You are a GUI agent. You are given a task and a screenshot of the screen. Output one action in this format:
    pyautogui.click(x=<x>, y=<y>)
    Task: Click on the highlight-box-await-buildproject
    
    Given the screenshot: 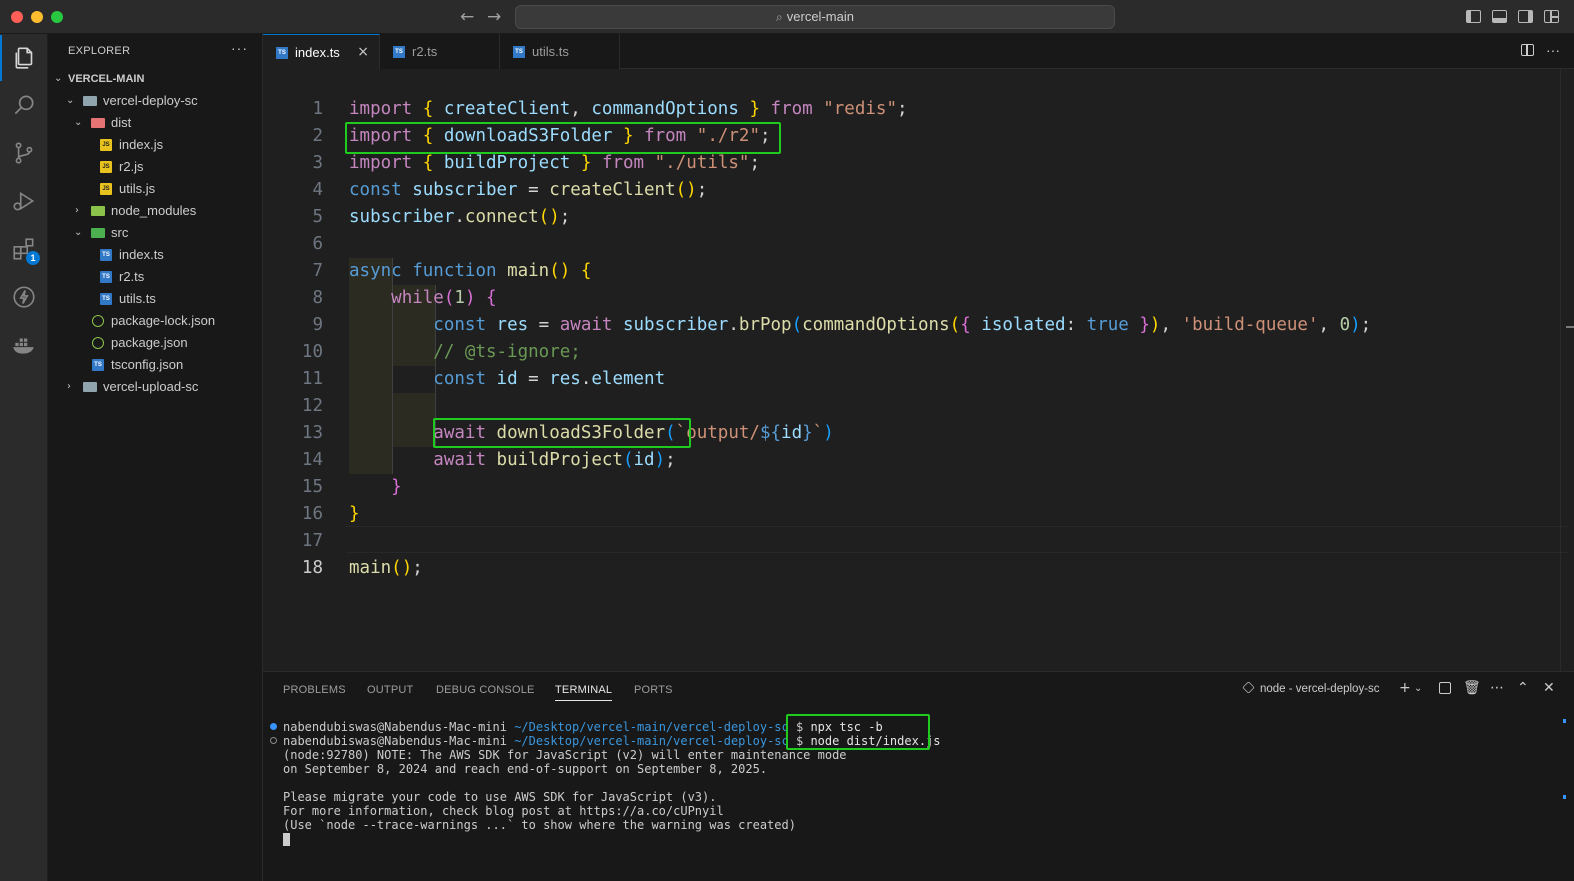 What is the action you would take?
    pyautogui.click(x=562, y=433)
    